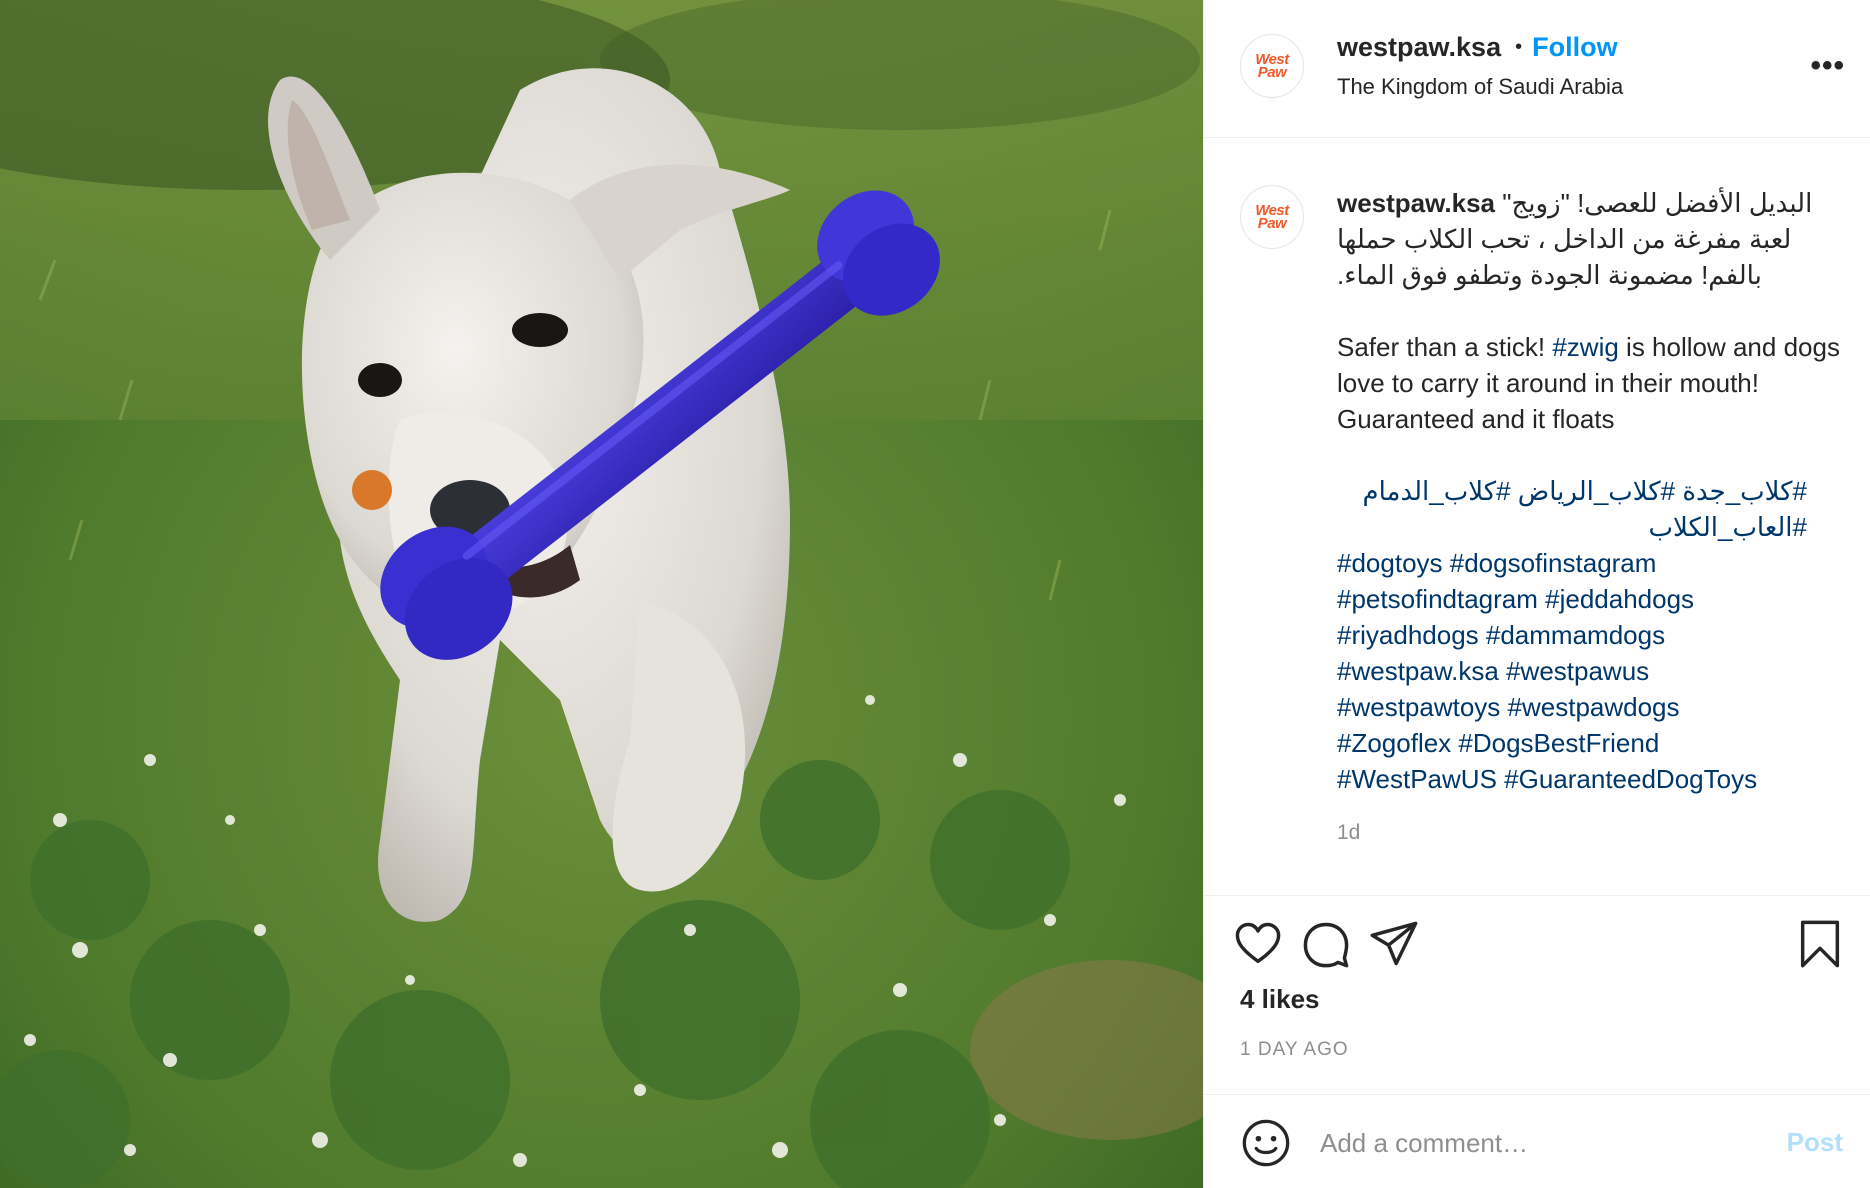  What do you see at coordinates (1480, 87) in the screenshot?
I see `location-link: The Kingdom of Saudi Arabia` at bounding box center [1480, 87].